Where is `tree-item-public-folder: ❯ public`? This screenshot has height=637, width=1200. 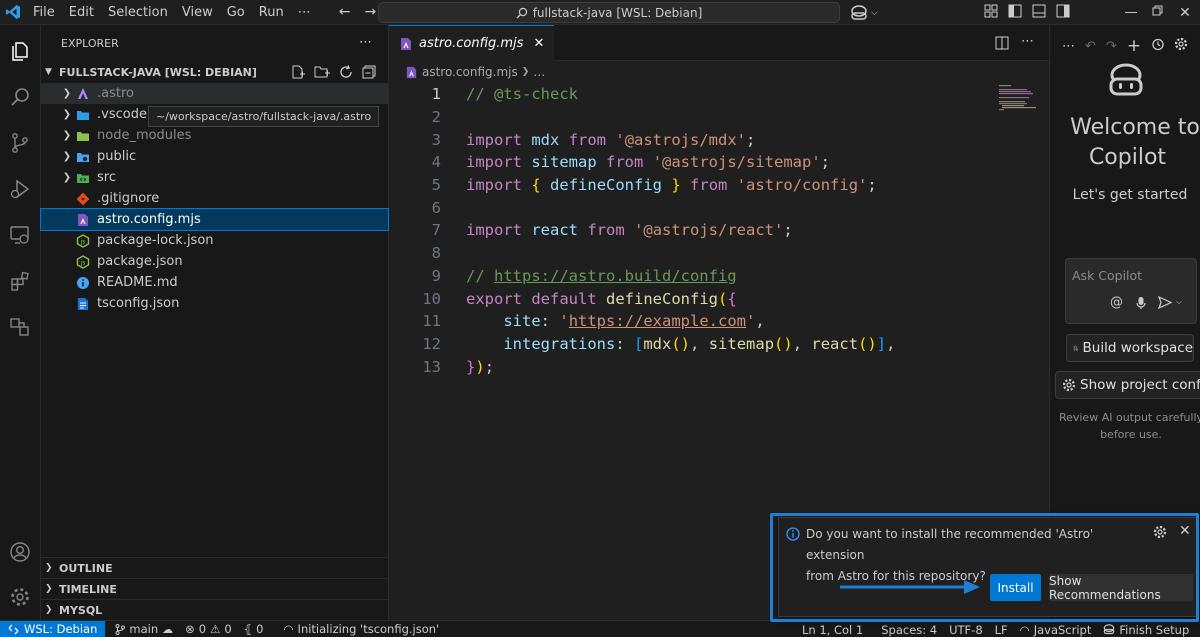
tree-item-public-folder: ❯ public is located at coordinates (214, 156).